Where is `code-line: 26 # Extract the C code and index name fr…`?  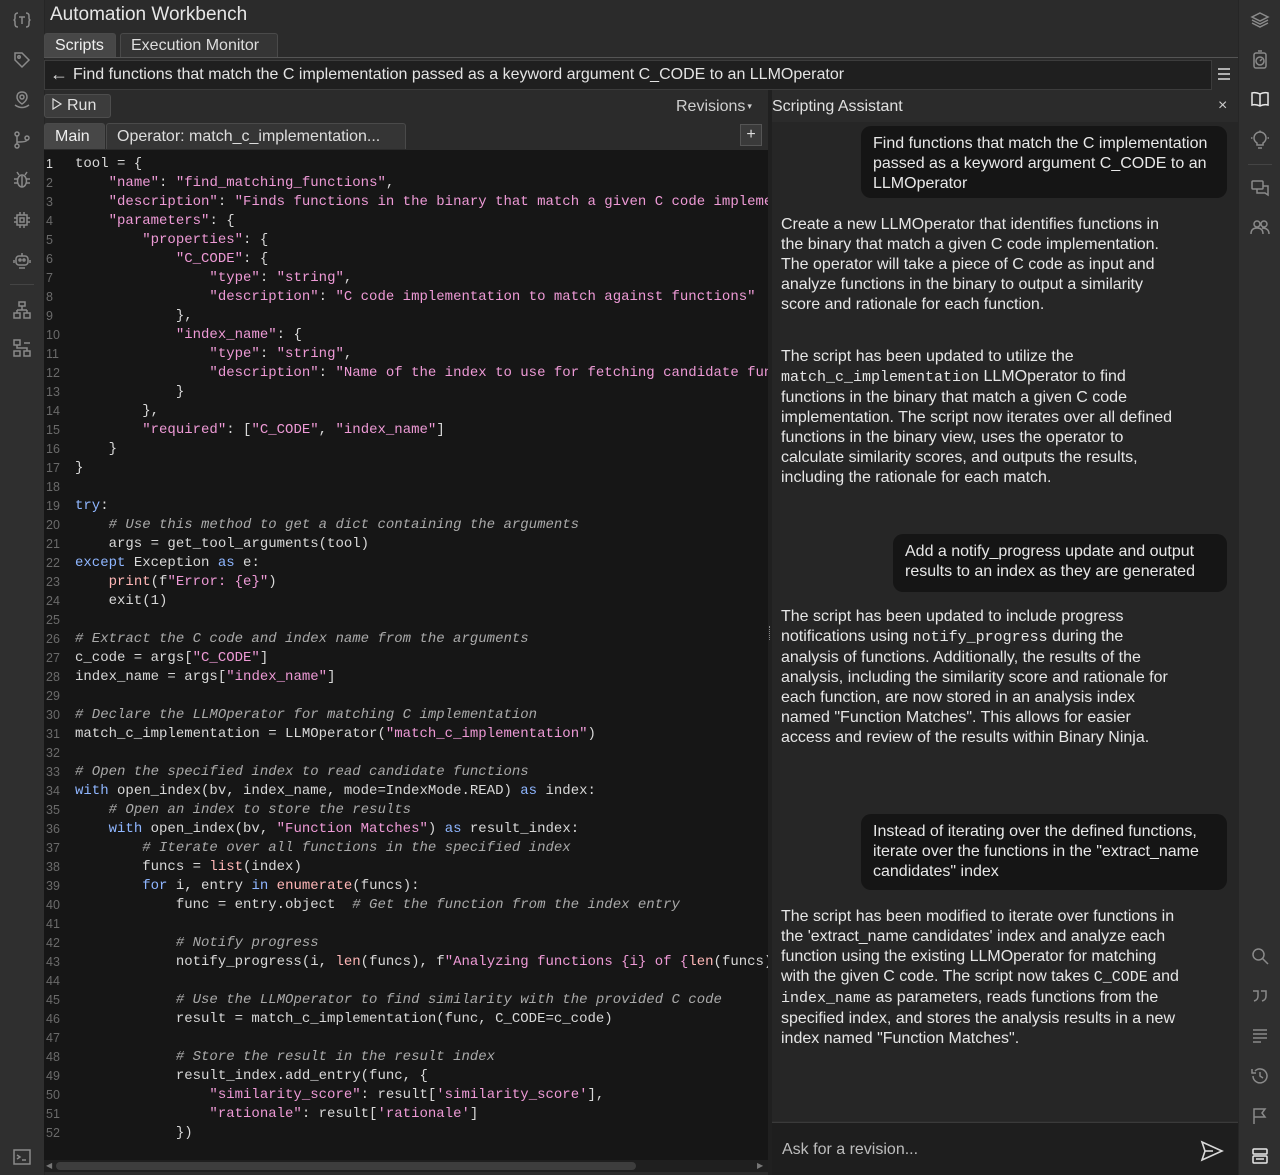
code-line: 26 # Extract the C code and index name fr… is located at coordinates (406, 639).